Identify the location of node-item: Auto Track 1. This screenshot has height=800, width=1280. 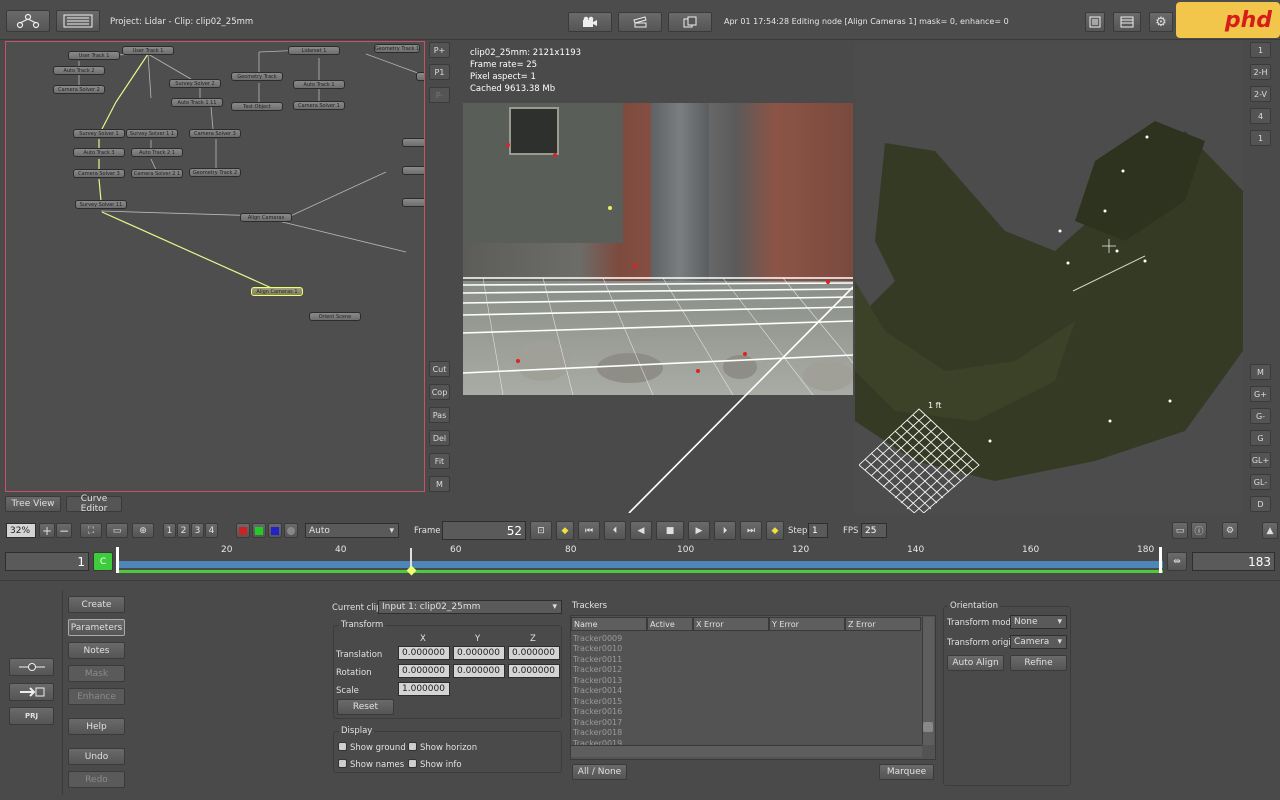
(319, 84).